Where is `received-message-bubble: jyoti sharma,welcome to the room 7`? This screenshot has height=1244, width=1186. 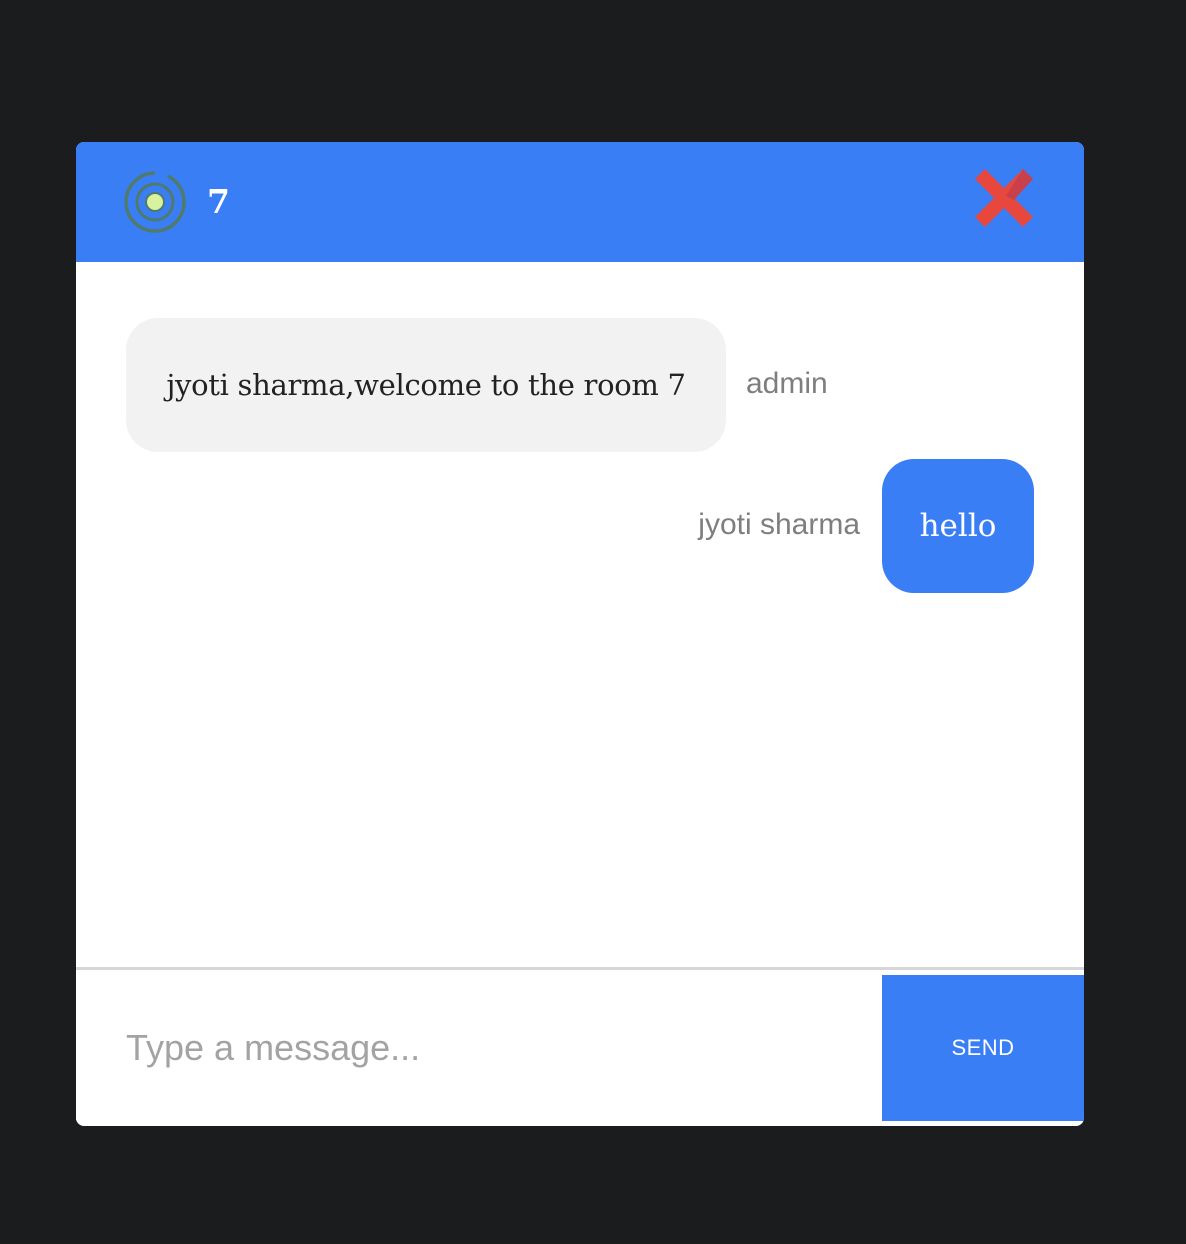 received-message-bubble: jyoti sharma,welcome to the room 7 is located at coordinates (426, 385).